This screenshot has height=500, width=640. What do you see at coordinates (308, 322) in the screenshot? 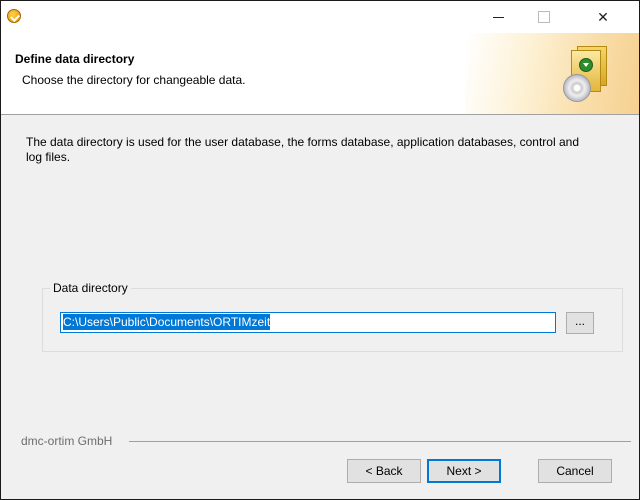
I see `data-directory-input: C:\Users\Public\Documents\ORTIMzeit` at bounding box center [308, 322].